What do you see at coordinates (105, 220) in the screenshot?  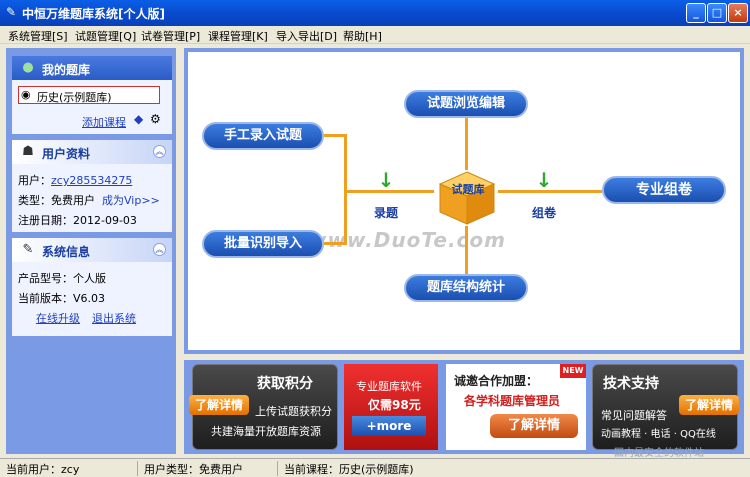 I see `date-value: 2012-09-03` at bounding box center [105, 220].